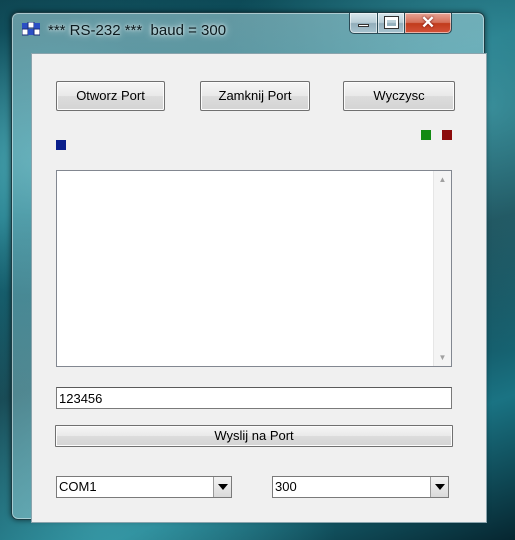 This screenshot has height=540, width=515. Describe the element at coordinates (78, 486) in the screenshot. I see `port-select-value: COM1` at that location.